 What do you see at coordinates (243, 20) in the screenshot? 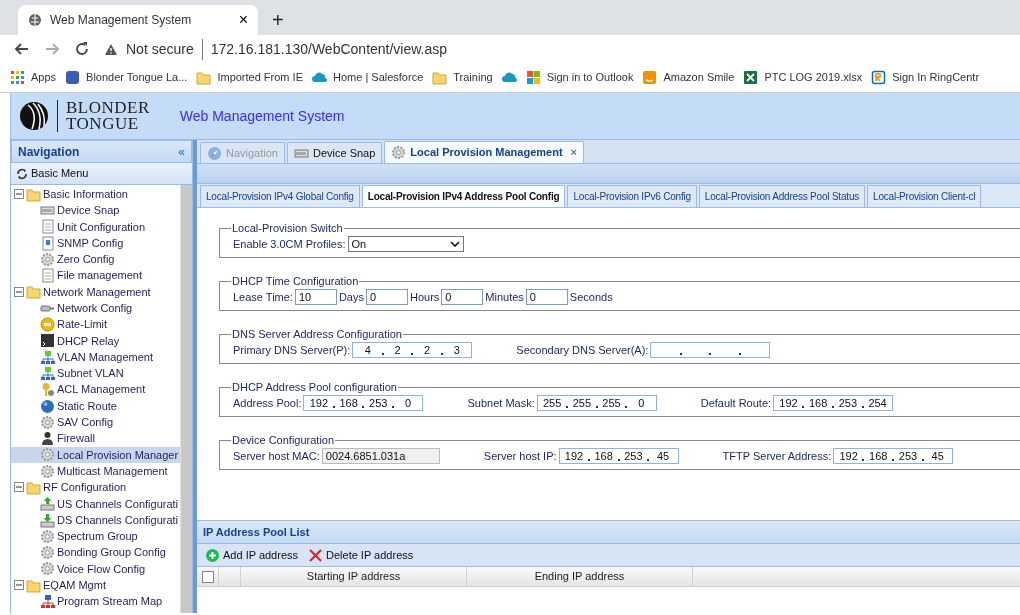
I see `tab-close-button: ×` at bounding box center [243, 20].